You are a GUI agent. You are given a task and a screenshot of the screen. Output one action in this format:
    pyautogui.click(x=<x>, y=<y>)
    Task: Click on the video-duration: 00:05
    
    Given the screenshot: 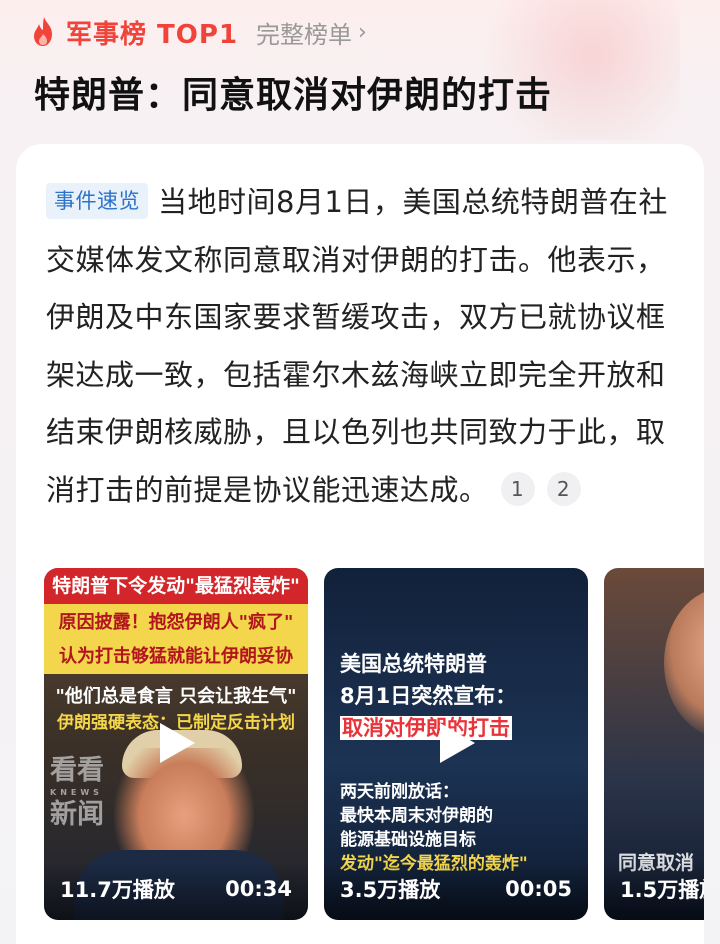 What is the action you would take?
    pyautogui.click(x=538, y=889)
    